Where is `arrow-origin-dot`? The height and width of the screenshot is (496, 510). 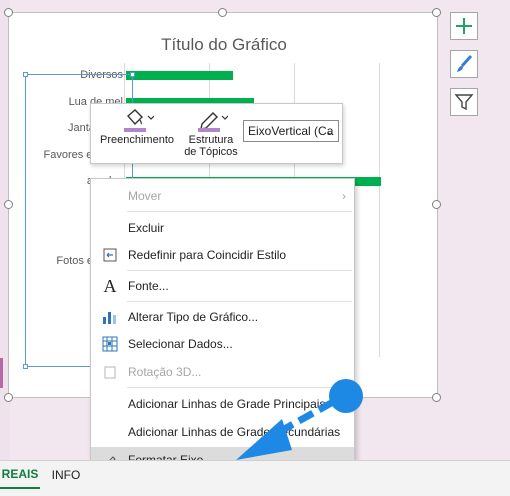
arrow-origin-dot is located at coordinates (346, 396).